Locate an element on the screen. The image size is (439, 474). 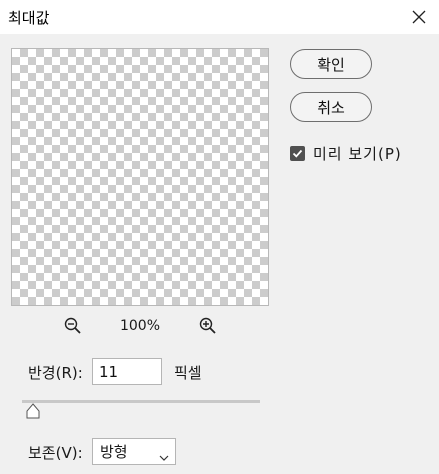
preserve-label: 보존(V): is located at coordinates (55, 453).